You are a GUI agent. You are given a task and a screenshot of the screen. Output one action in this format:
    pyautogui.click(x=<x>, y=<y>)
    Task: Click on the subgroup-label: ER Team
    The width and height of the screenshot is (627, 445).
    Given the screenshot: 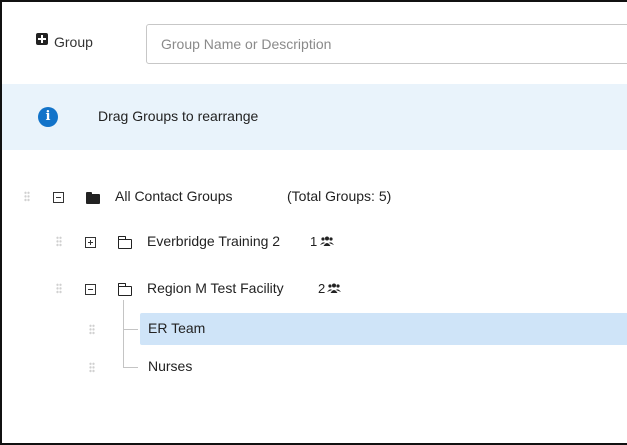 What is the action you would take?
    pyautogui.click(x=176, y=328)
    